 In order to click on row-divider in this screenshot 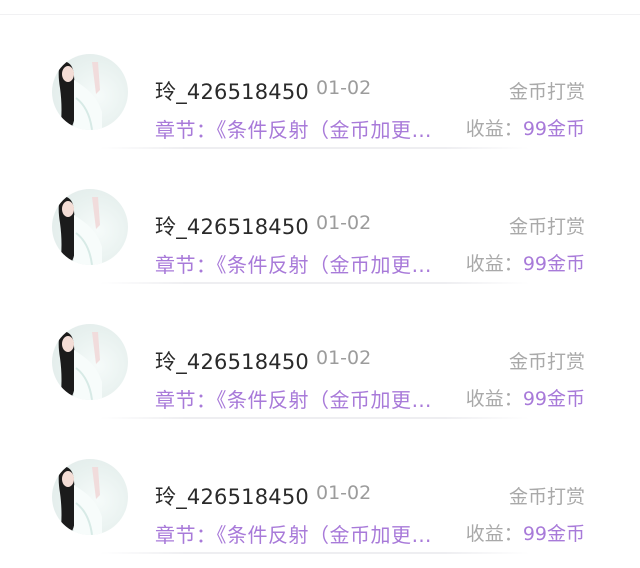, I will do `click(315, 553)`.